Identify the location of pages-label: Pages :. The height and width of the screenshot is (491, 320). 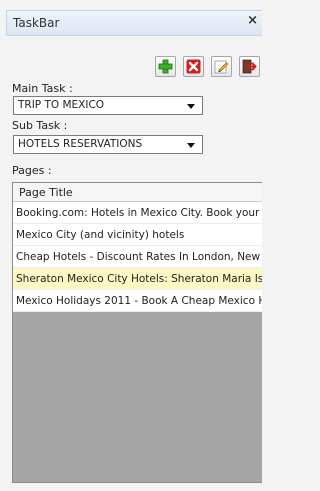
(32, 170).